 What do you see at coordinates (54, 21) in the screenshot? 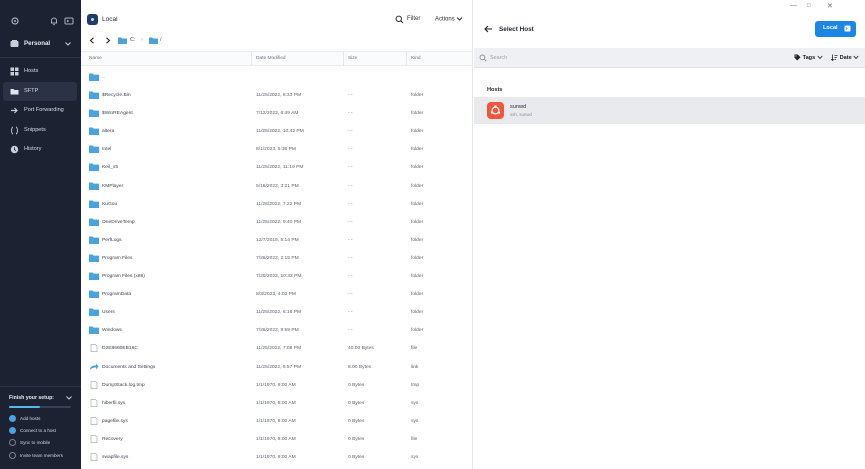
I see `bell-icon` at bounding box center [54, 21].